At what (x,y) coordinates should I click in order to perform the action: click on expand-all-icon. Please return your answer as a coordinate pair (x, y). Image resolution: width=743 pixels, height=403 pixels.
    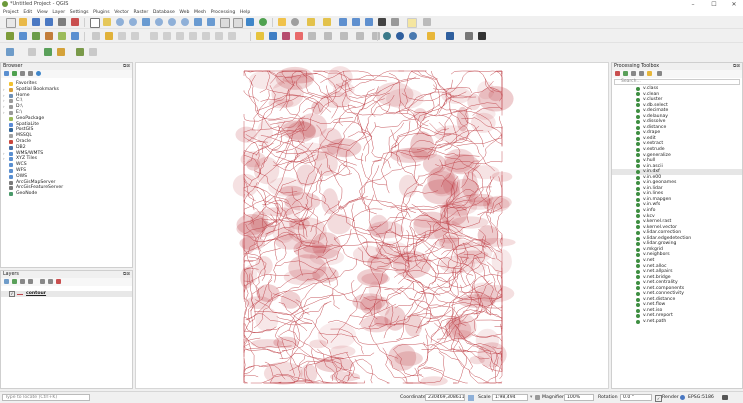
    Looking at the image, I should click on (42, 281).